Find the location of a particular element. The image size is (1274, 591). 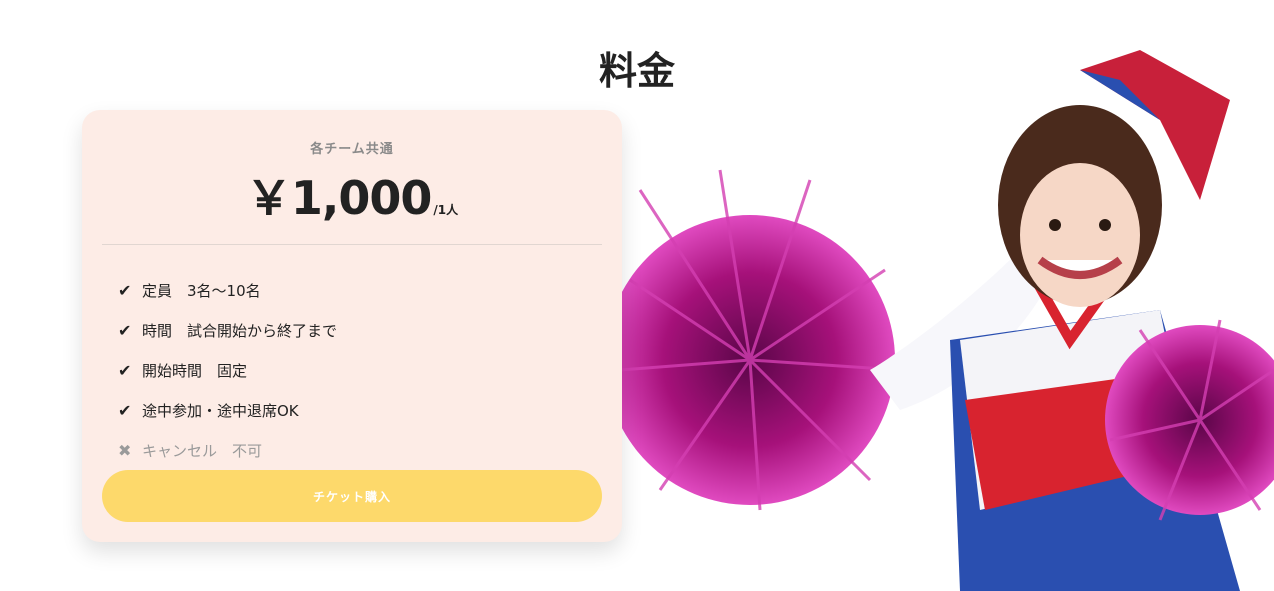

cross-icon: ✖ is located at coordinates (125, 450).